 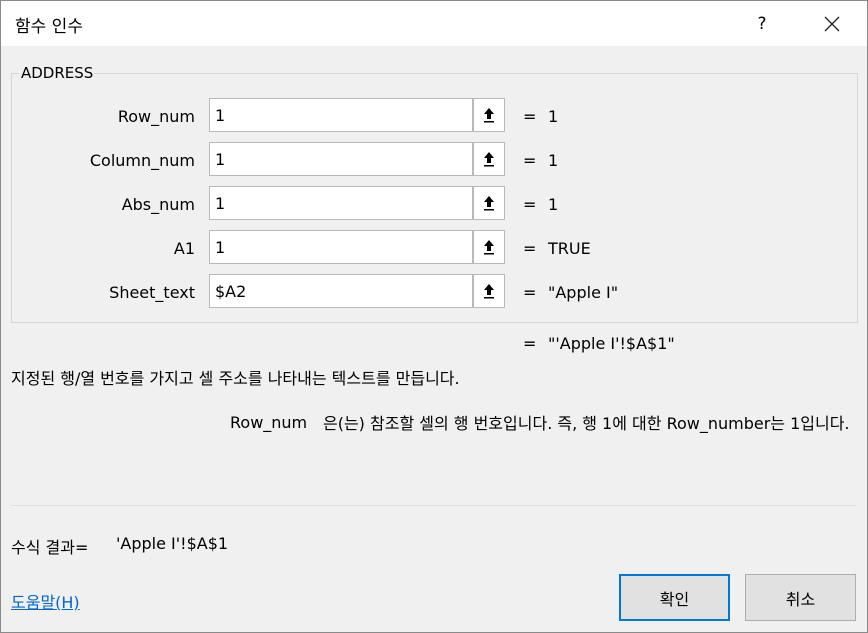 What do you see at coordinates (674, 597) in the screenshot?
I see `ok-button: 확인` at bounding box center [674, 597].